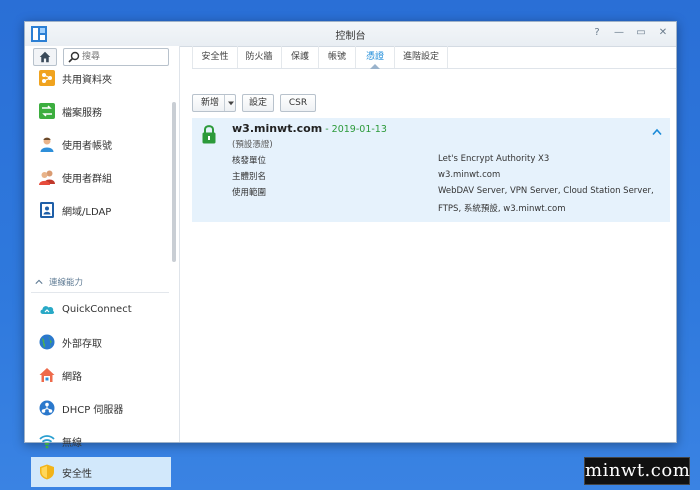  What do you see at coordinates (72, 377) in the screenshot?
I see `sidebar-item-label: 網路` at bounding box center [72, 377].